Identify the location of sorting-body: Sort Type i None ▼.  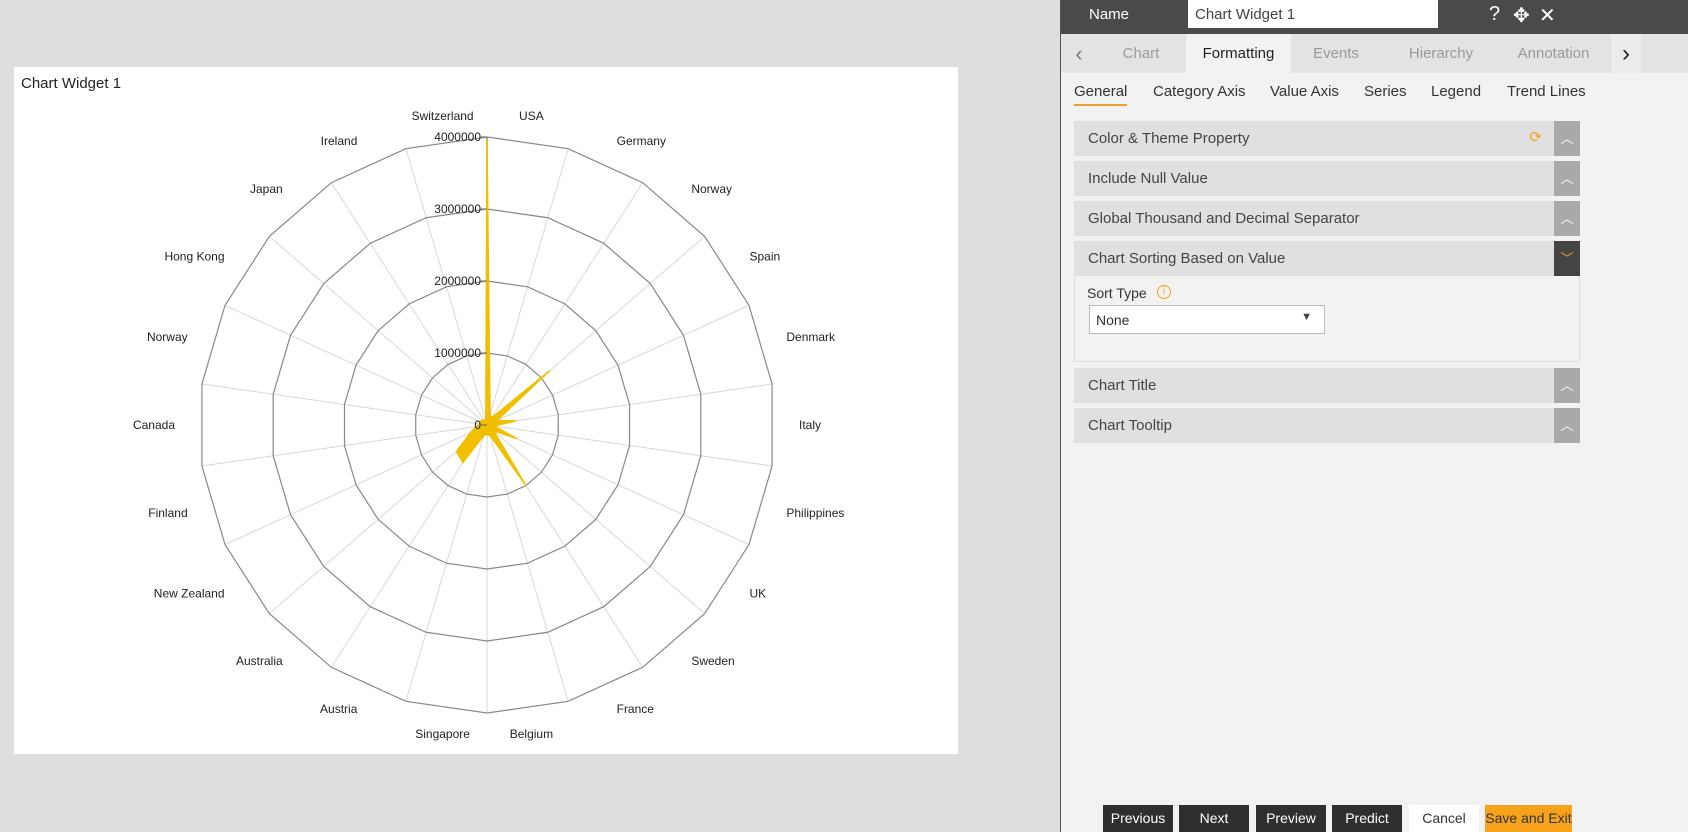
(1327, 319).